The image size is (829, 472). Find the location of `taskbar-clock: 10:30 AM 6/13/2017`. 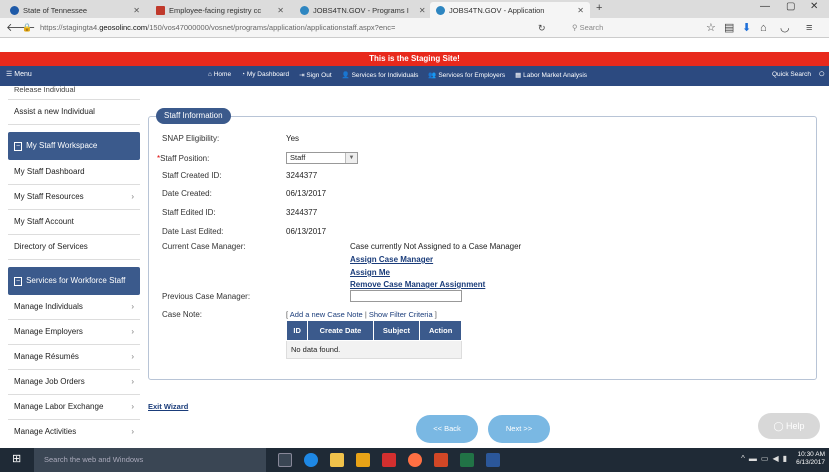

taskbar-clock: 10:30 AM 6/13/2017 is located at coordinates (810, 459).